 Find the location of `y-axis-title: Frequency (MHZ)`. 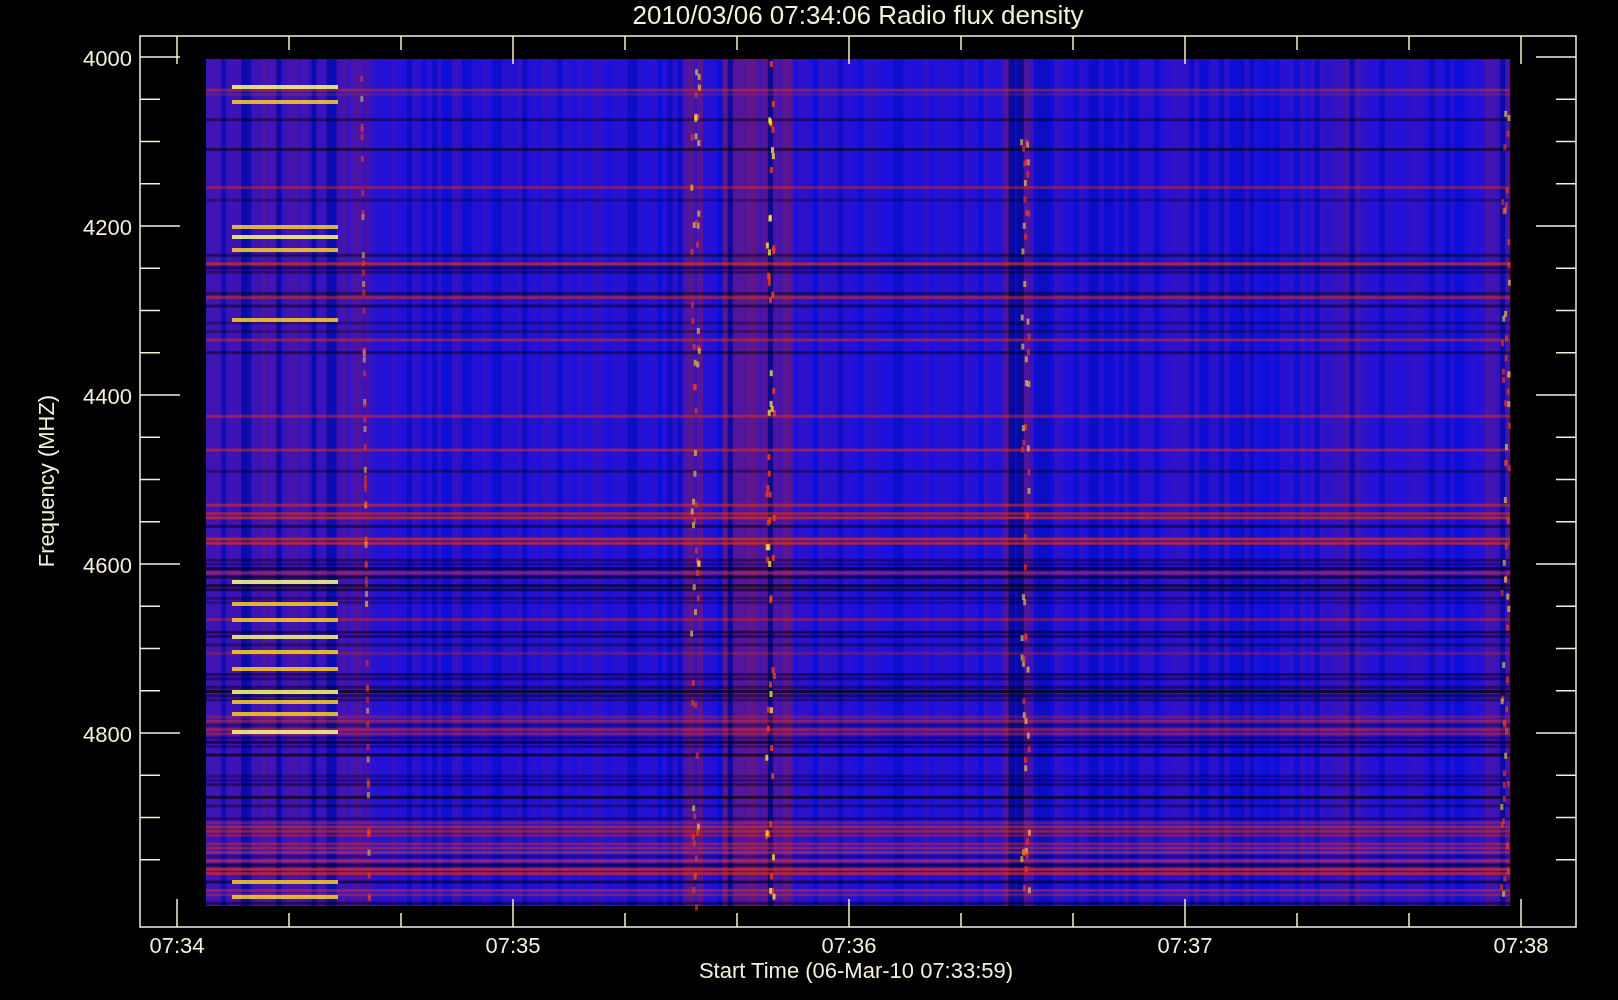

y-axis-title: Frequency (MHZ) is located at coordinates (46, 481).